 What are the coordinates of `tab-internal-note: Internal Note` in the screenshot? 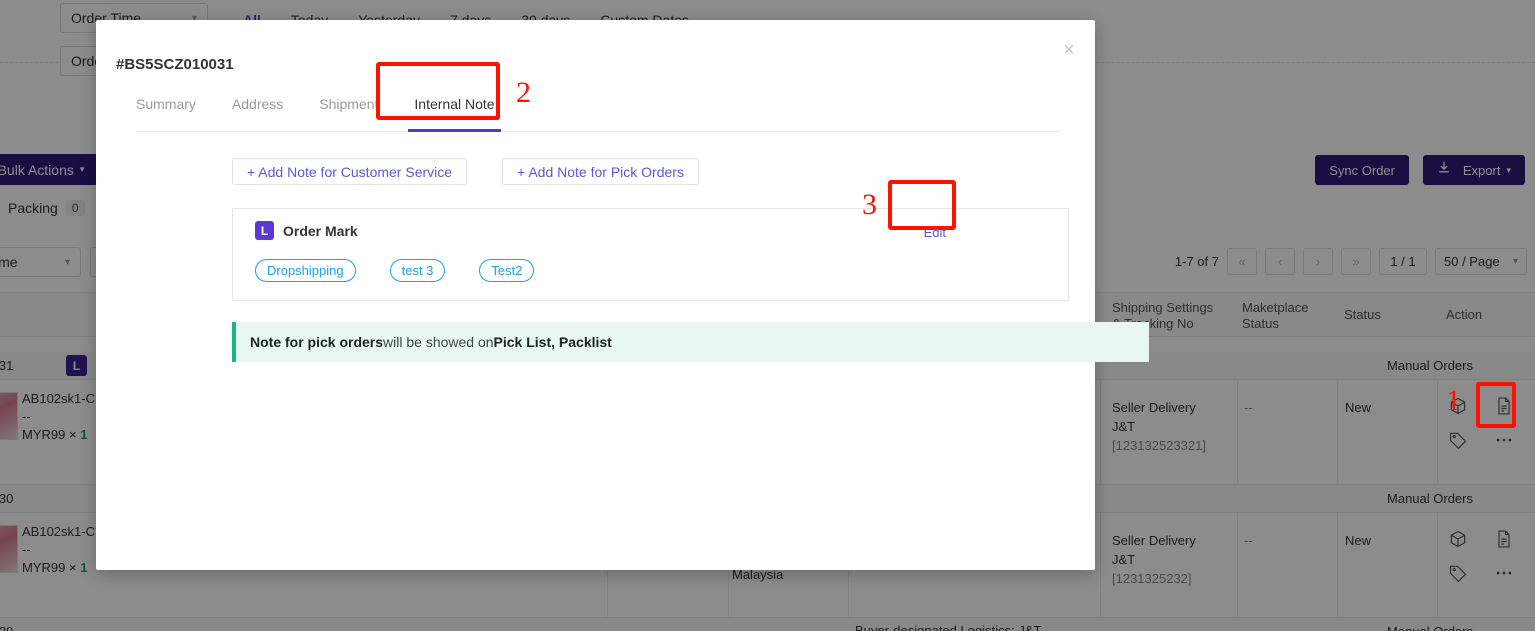 It's located at (454, 114).